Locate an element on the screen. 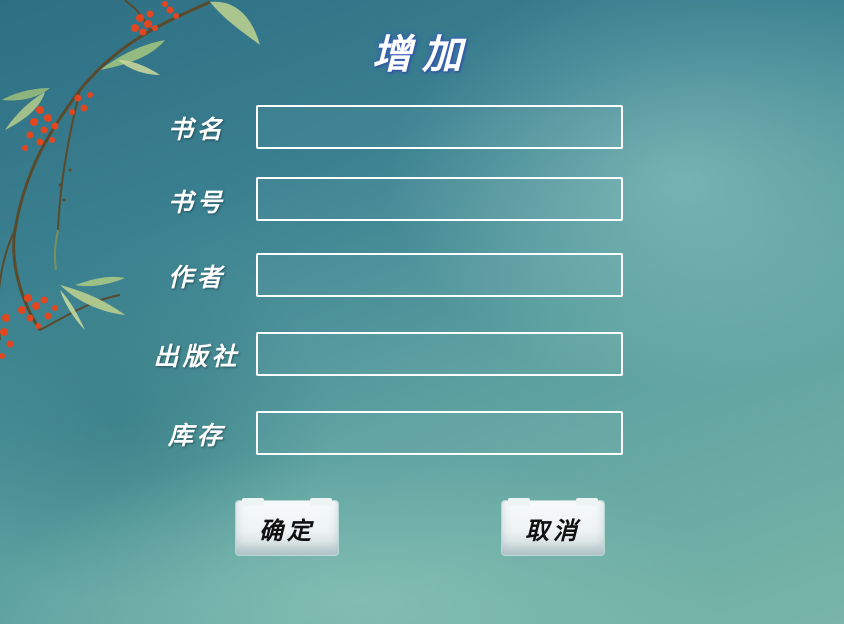 The image size is (844, 624). label-author: 作者 is located at coordinates (196, 277).